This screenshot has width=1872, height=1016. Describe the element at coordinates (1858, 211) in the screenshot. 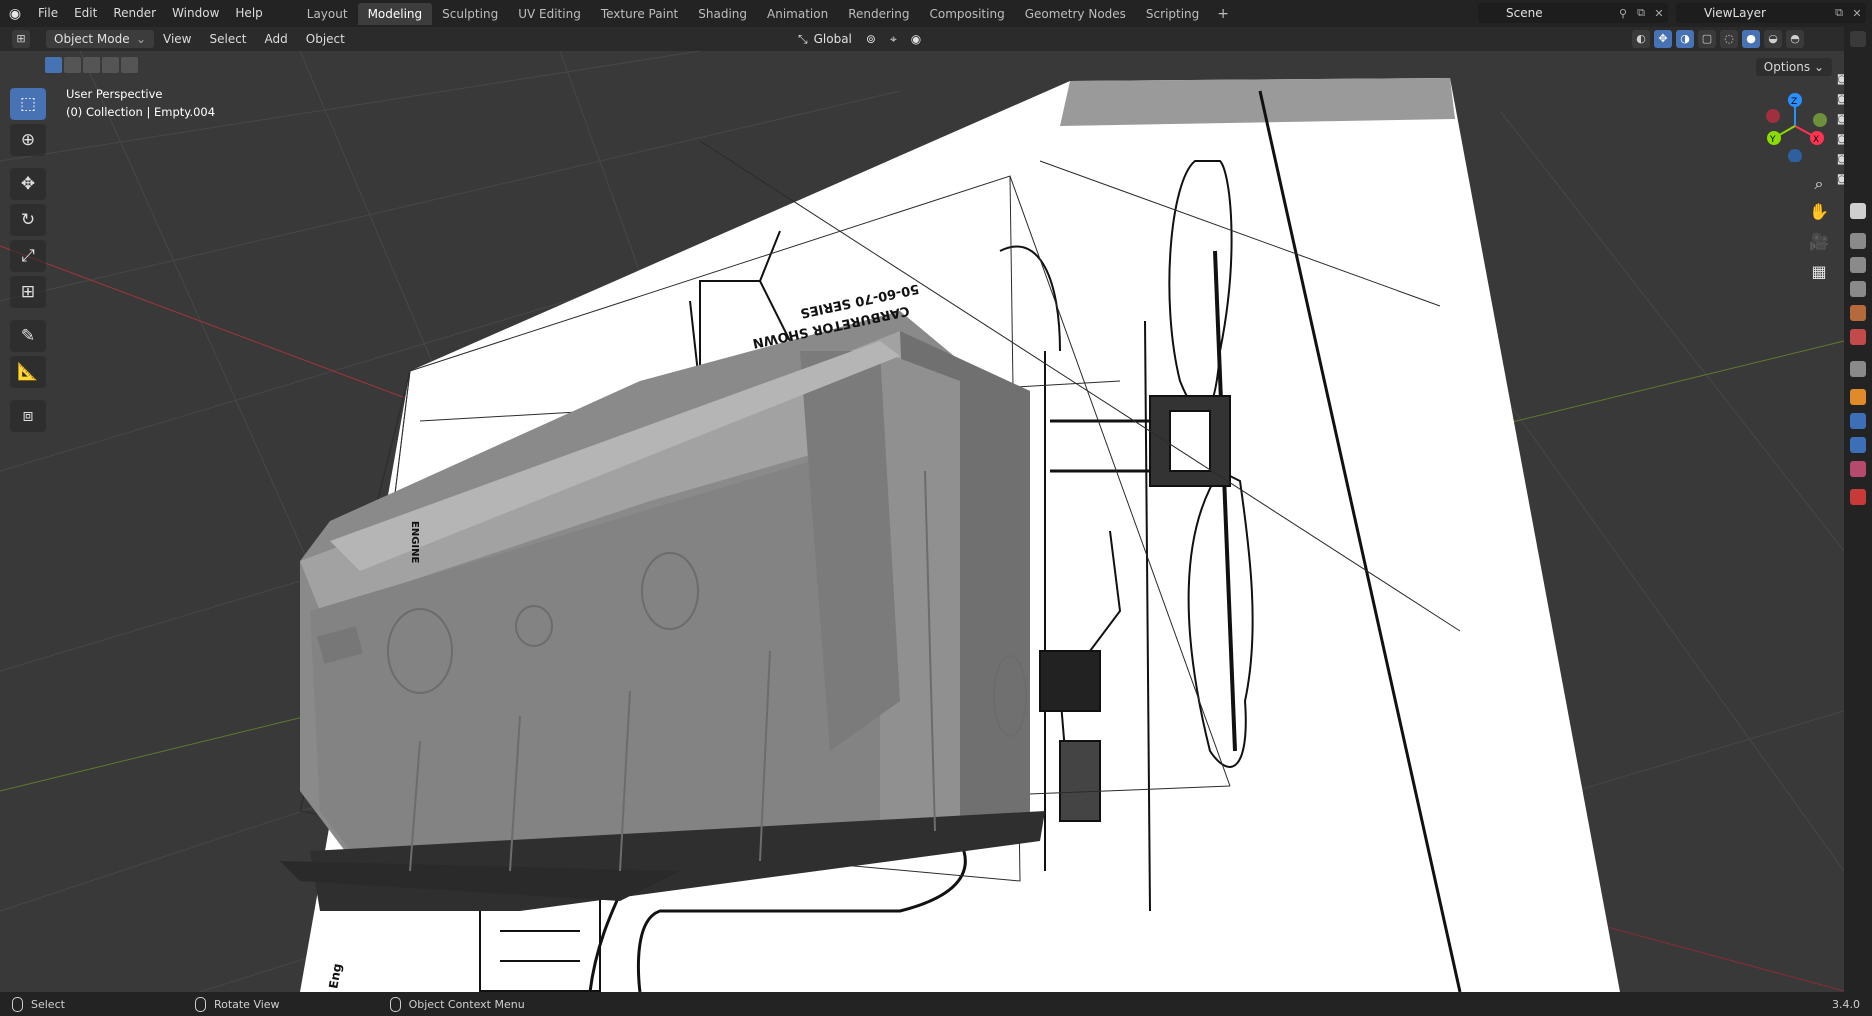

I see `tool-properties-icon` at that location.